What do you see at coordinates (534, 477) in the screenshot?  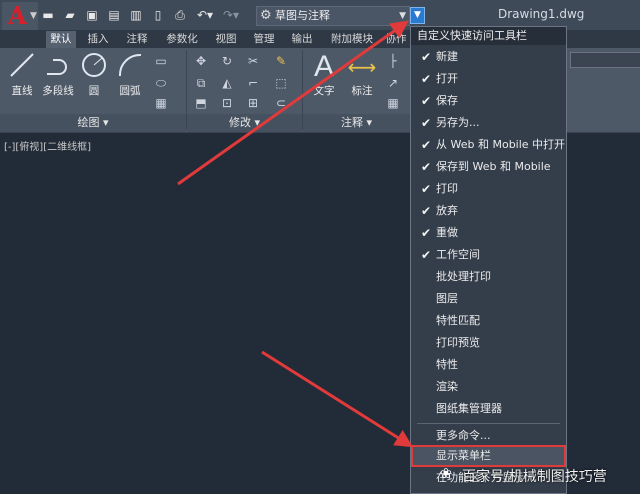 I see `watermark-text: 百家号/机械制图技巧营` at bounding box center [534, 477].